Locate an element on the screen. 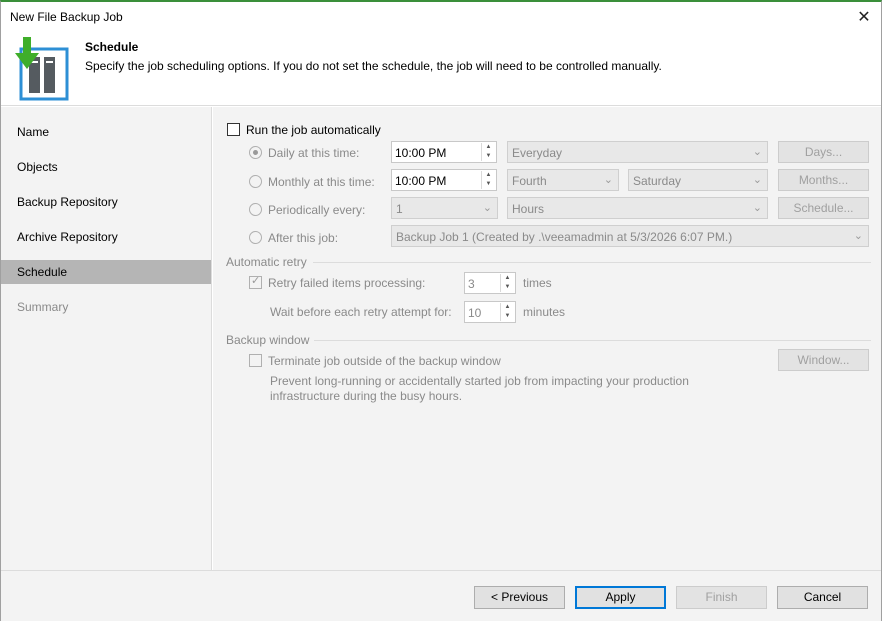  monthly-day-select: Saturday ⌄ is located at coordinates (698, 180).